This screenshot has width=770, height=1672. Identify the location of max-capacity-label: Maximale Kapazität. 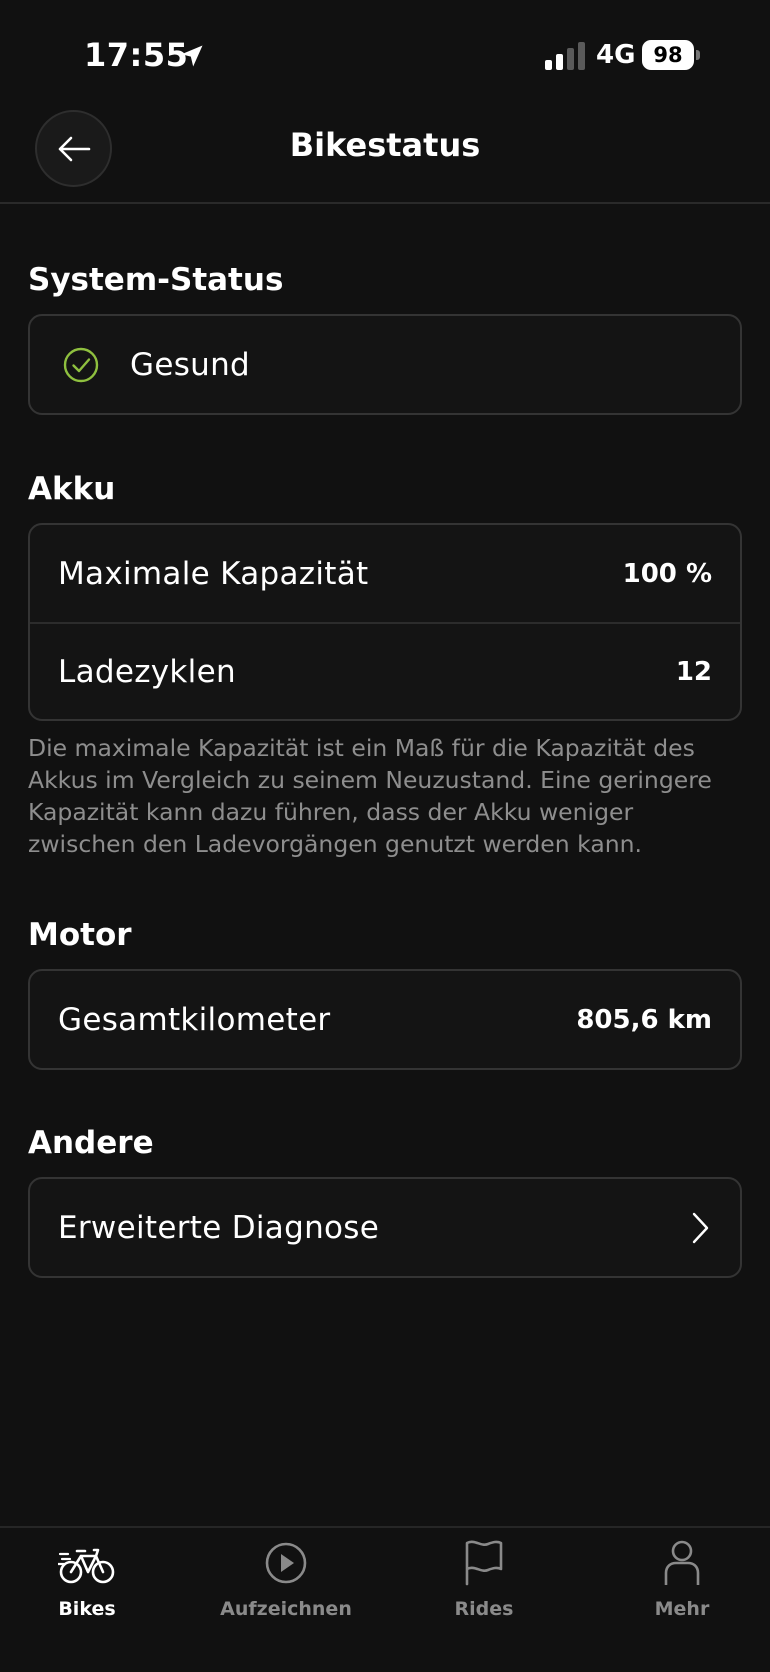
(213, 573).